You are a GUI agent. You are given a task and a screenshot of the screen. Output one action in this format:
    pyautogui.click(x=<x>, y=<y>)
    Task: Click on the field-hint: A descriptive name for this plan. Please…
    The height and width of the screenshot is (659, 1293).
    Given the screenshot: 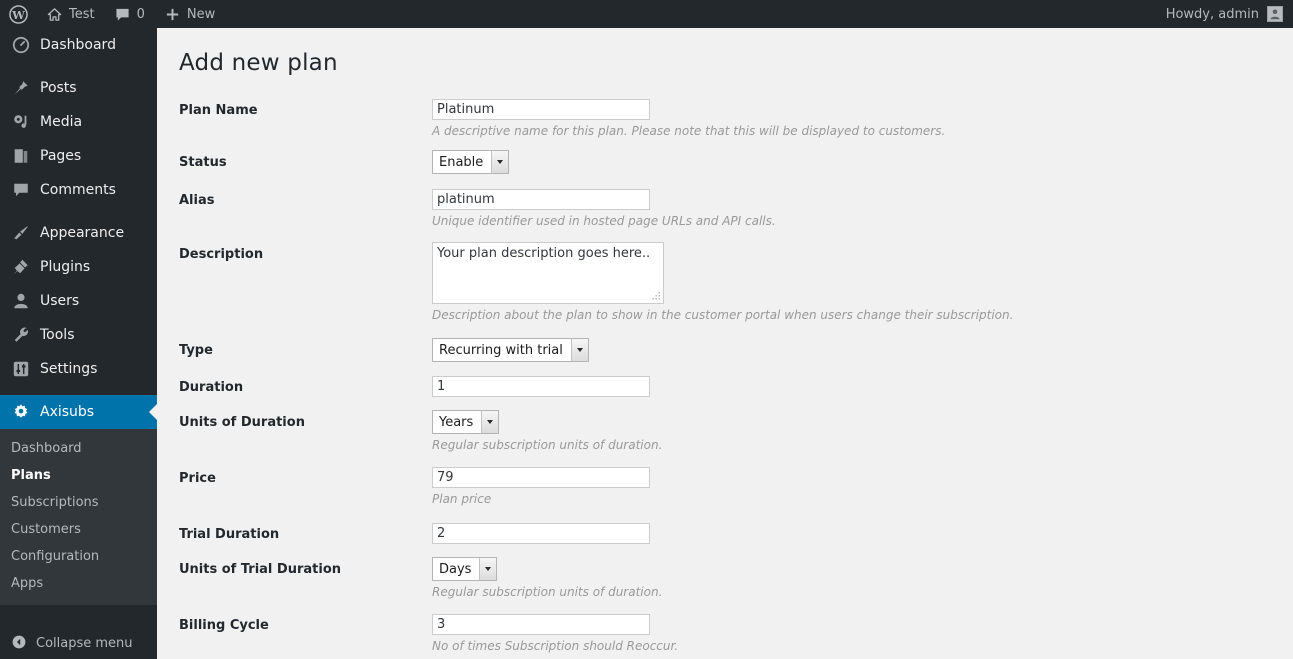 What is the action you would take?
    pyautogui.click(x=689, y=131)
    